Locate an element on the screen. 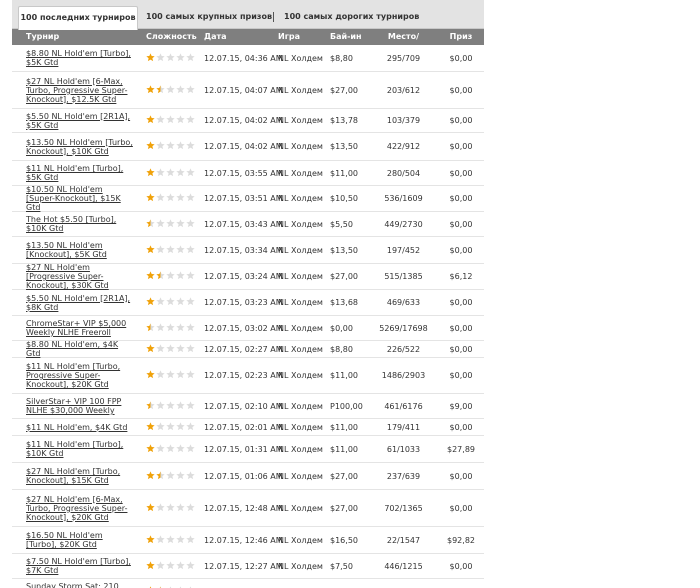 This screenshot has width=700, height=588. buyin-cell: $8,80 is located at coordinates (341, 349).